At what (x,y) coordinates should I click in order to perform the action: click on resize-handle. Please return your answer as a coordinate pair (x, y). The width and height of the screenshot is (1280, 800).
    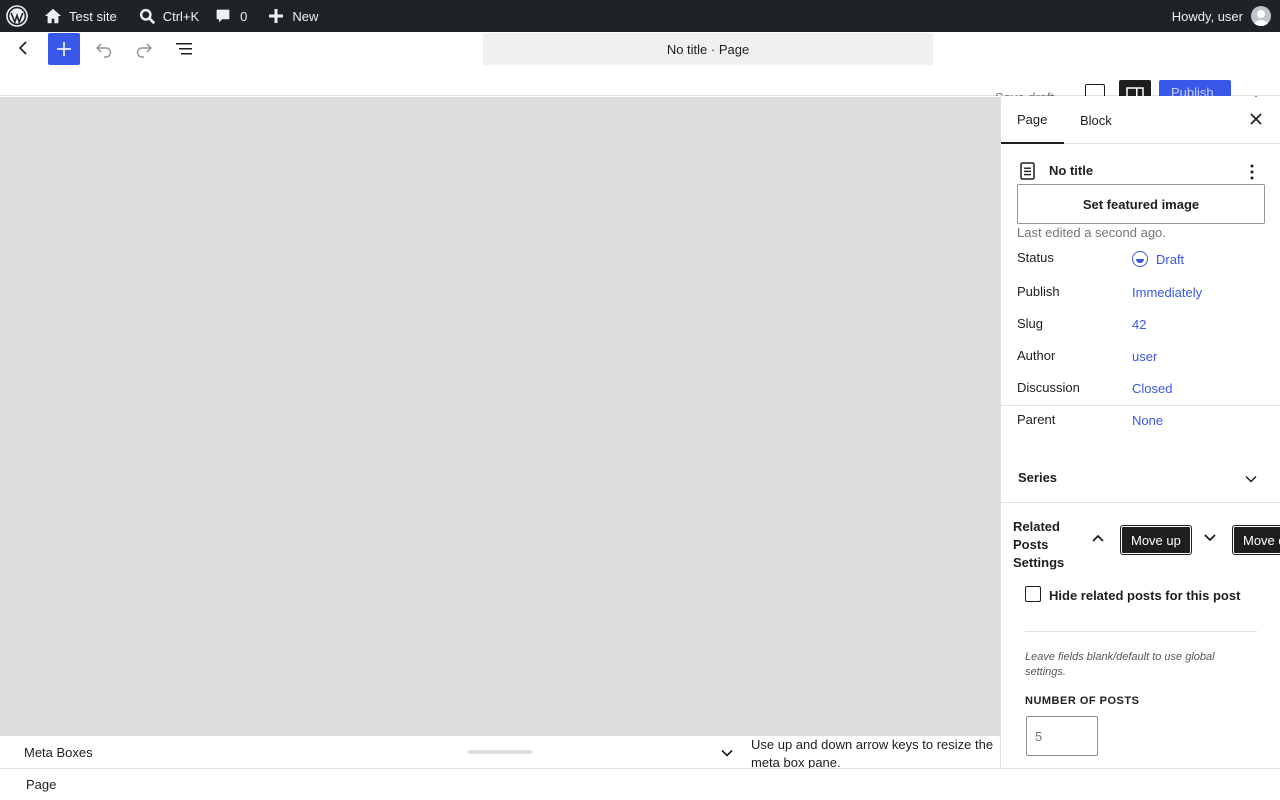
    Looking at the image, I should click on (500, 752).